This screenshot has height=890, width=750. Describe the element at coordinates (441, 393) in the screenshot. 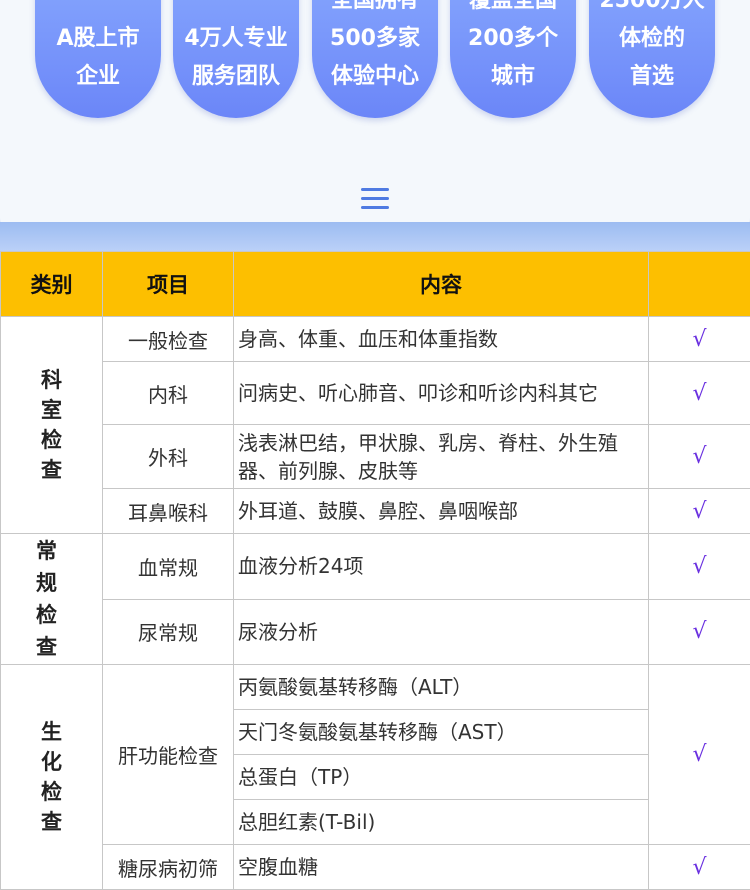

I see `content-cell: 问病史、听心肺音、叩诊和听诊内科其它` at that location.